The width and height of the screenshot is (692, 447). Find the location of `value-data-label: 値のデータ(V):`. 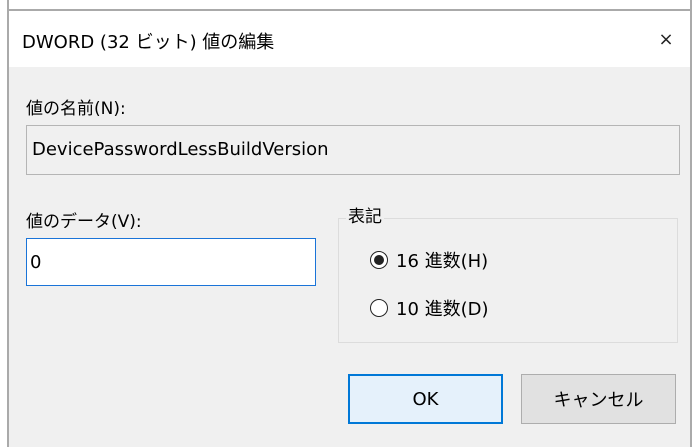

value-data-label: 値のデータ(V): is located at coordinates (84, 222).